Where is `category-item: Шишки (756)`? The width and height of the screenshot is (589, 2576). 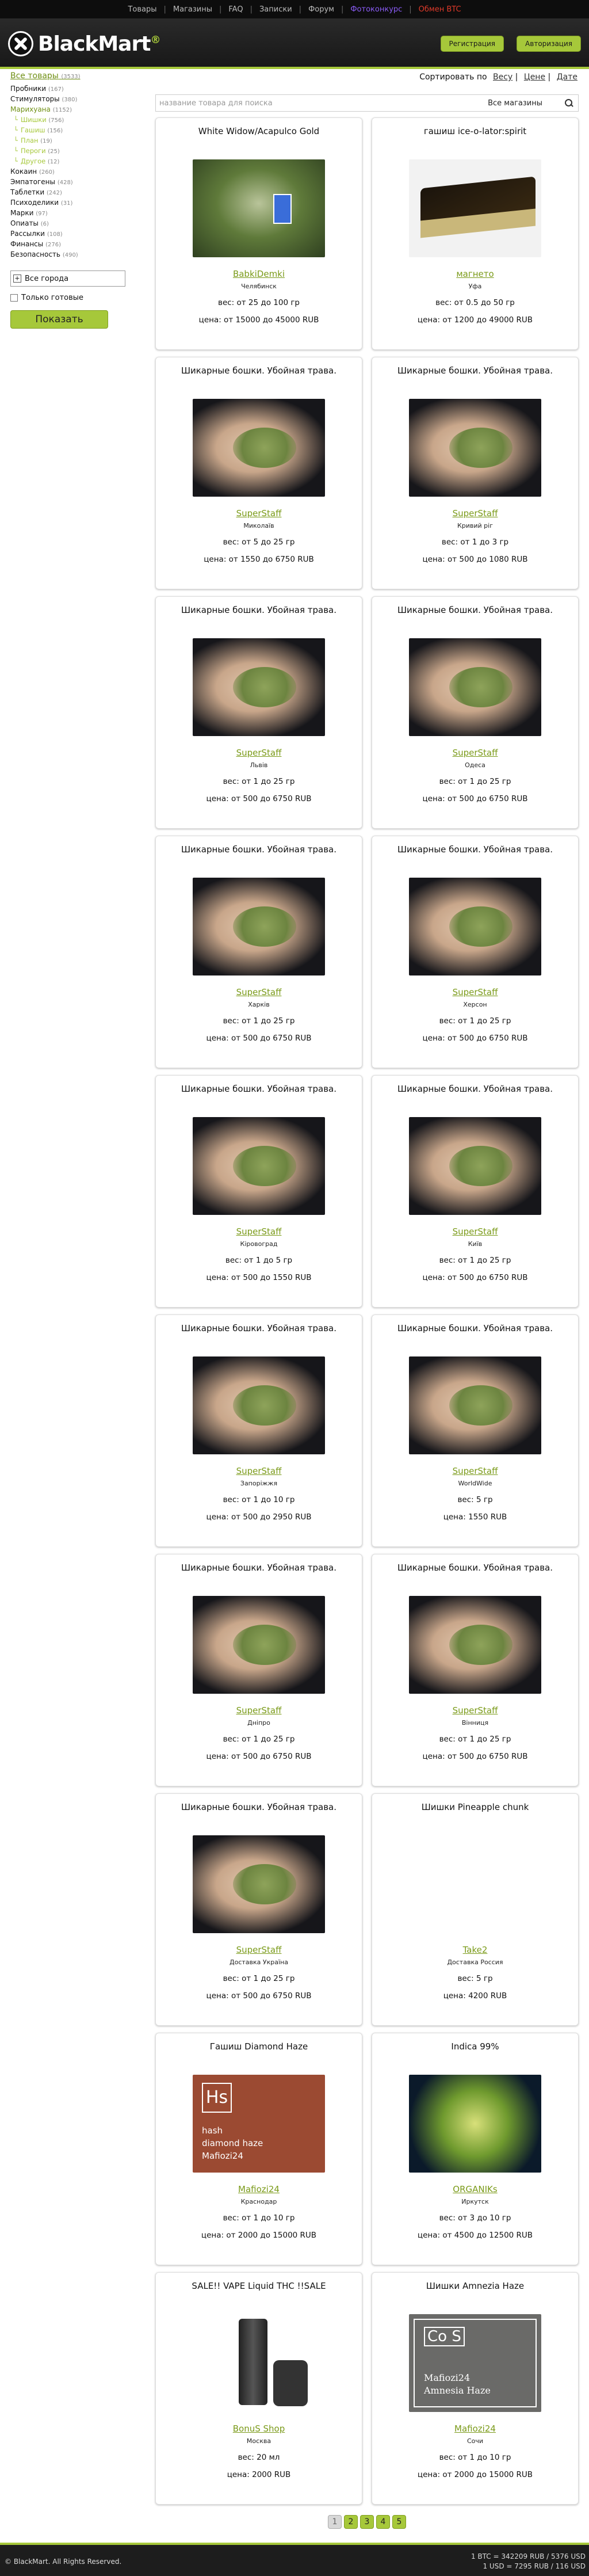
category-item: Шишки (756) is located at coordinates (73, 120).